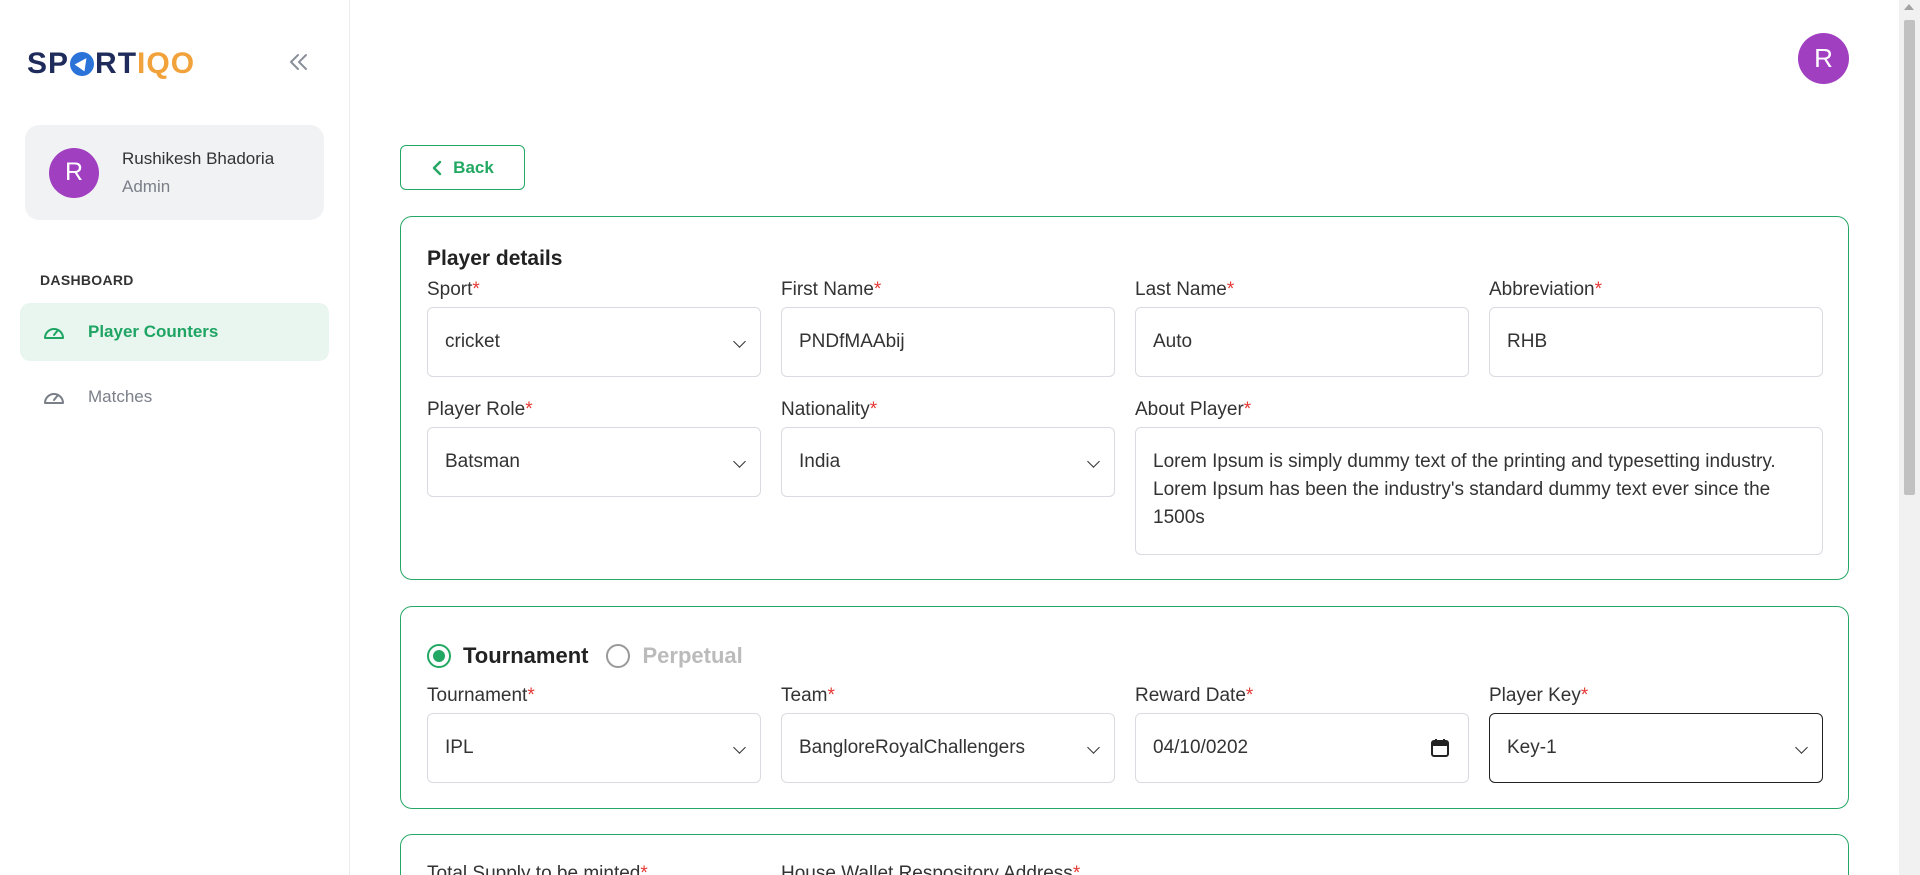 This screenshot has width=1920, height=875. I want to click on reward-type-radio-group: Tournament Perpetual, so click(594, 656).